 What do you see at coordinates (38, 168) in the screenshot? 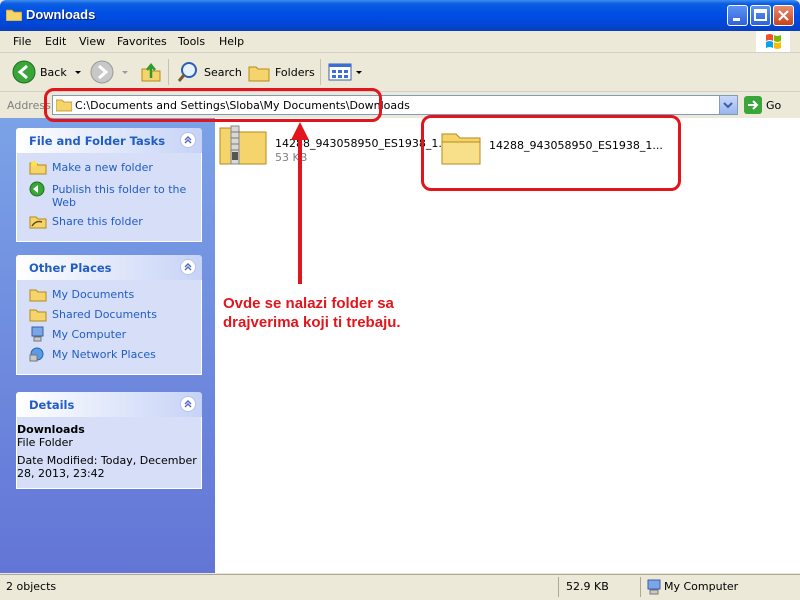
I see `new-folder-icon` at bounding box center [38, 168].